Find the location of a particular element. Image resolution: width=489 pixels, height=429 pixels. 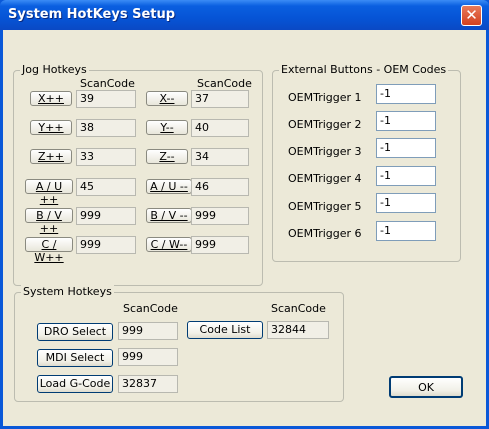

load-gcode-button: Load G-Code is located at coordinates (75, 384).